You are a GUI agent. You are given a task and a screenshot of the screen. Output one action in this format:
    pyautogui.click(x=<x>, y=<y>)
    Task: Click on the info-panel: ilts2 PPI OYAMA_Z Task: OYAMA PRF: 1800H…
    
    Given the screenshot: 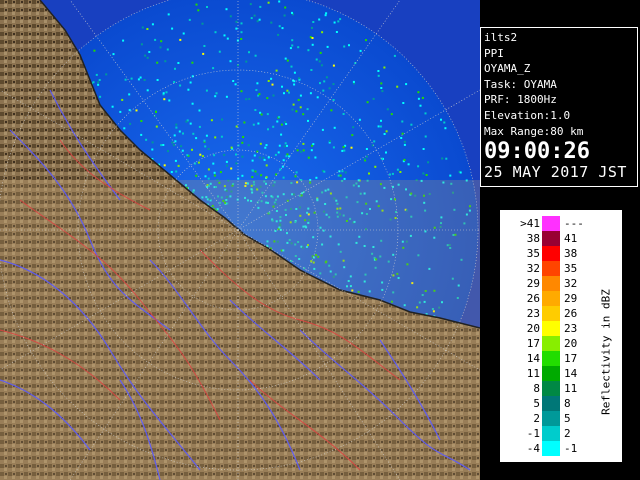 What is the action you would take?
    pyautogui.click(x=559, y=107)
    